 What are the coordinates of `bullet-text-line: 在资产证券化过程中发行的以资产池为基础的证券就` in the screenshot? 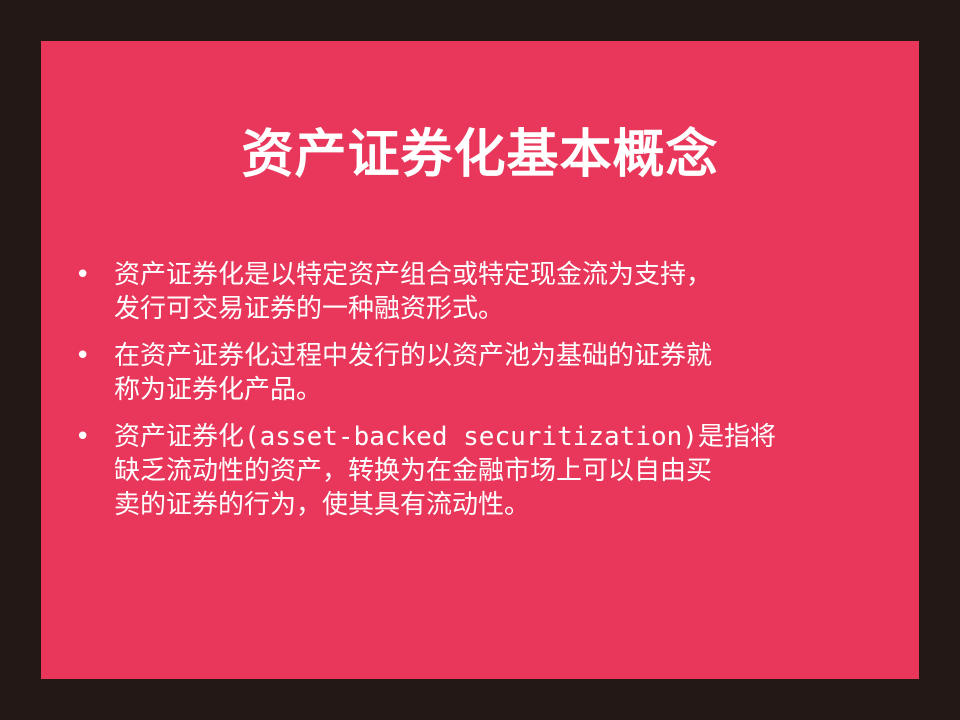 It's located at (413, 356).